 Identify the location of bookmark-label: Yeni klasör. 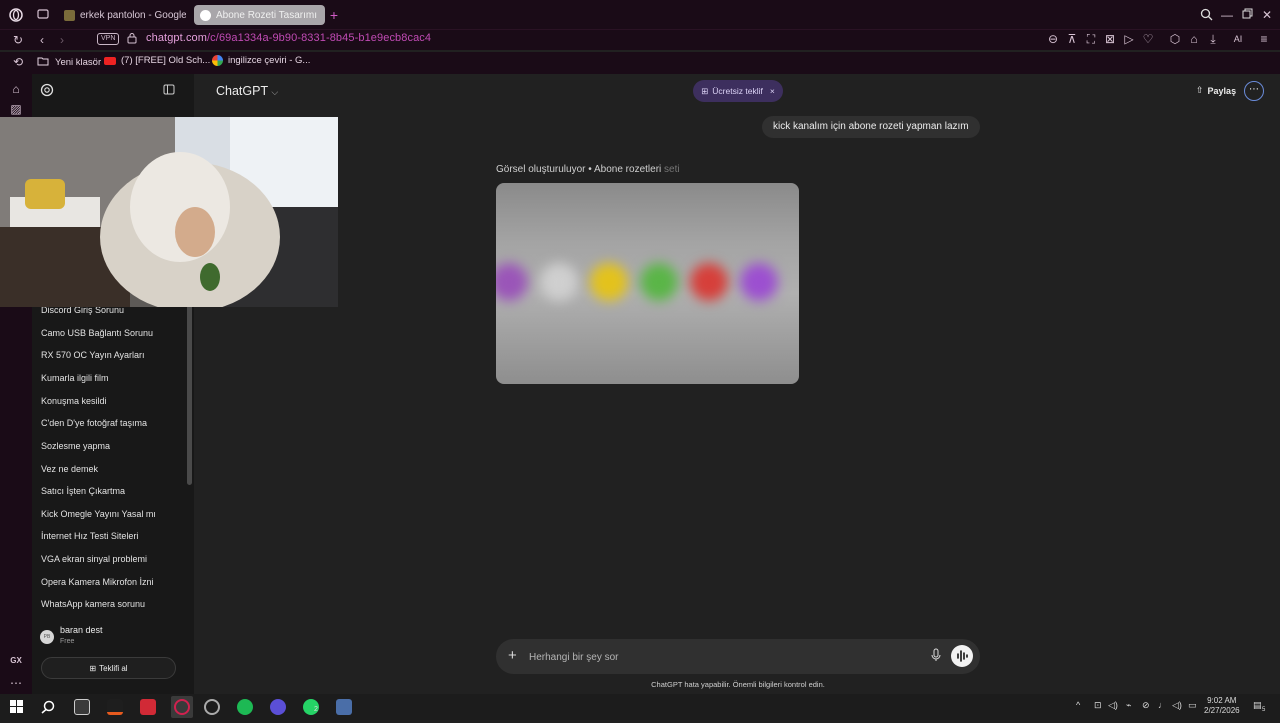
(78, 62).